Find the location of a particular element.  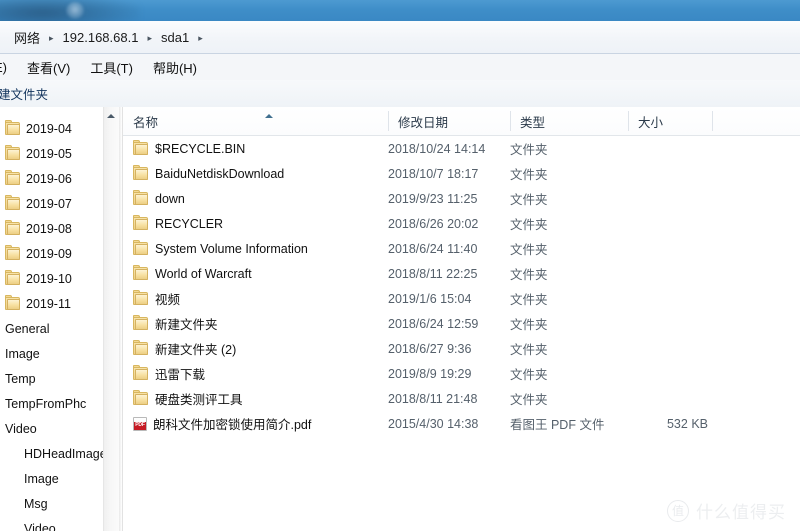

menu-item-help: 帮助(H) is located at coordinates (175, 67).